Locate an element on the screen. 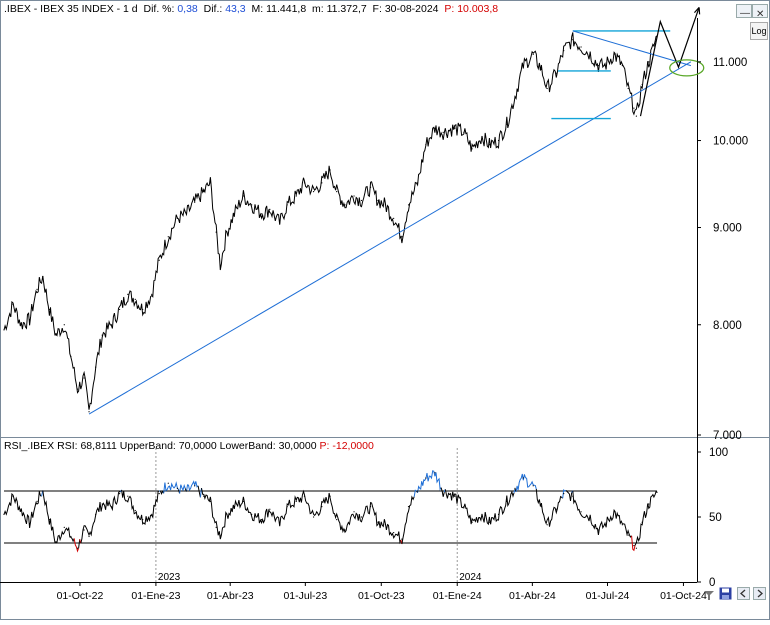  rsi-y-tick-label: 50 is located at coordinates (715, 518).